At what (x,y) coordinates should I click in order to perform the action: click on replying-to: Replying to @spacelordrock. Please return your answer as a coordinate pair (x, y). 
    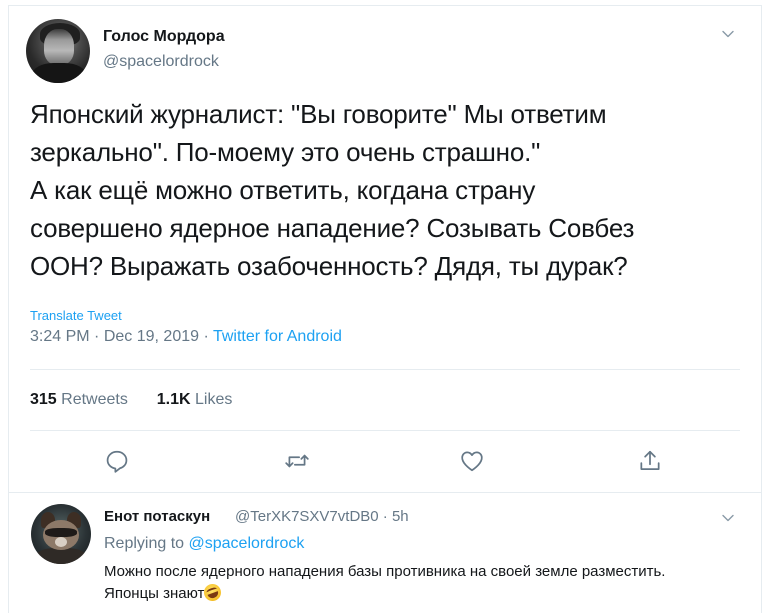
    Looking at the image, I should click on (204, 544).